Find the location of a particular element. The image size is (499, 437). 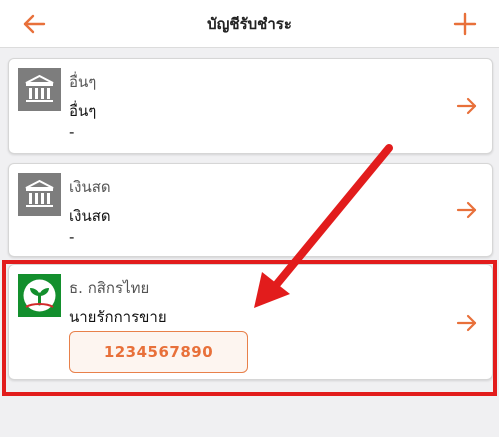

page-title: บัญชีรับชำระ is located at coordinates (249, 24).